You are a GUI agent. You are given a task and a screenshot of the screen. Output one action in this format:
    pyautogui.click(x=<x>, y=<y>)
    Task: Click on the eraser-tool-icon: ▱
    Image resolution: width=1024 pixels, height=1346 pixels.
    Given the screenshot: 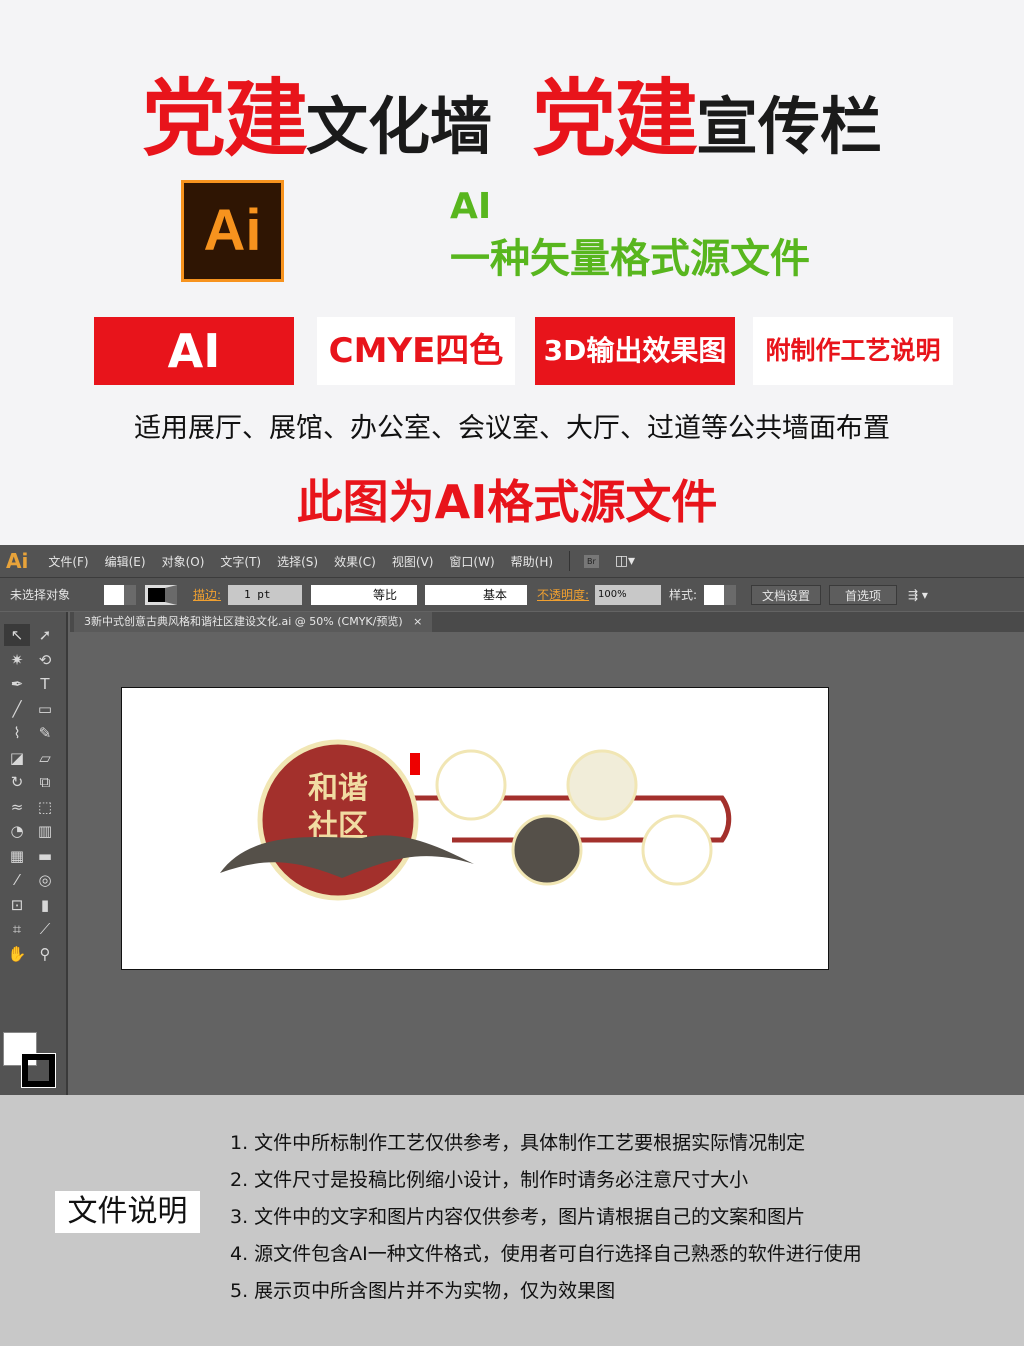 What is the action you would take?
    pyautogui.click(x=45, y=758)
    